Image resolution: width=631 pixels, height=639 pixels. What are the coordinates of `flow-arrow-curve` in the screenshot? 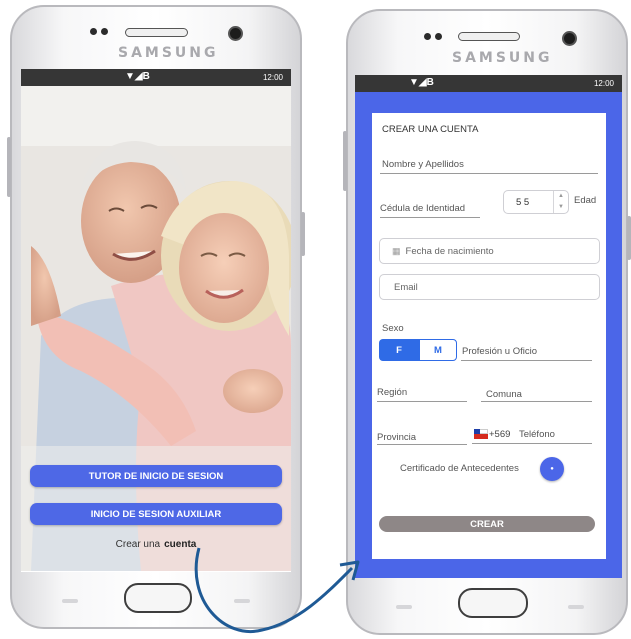 It's located at (274, 590).